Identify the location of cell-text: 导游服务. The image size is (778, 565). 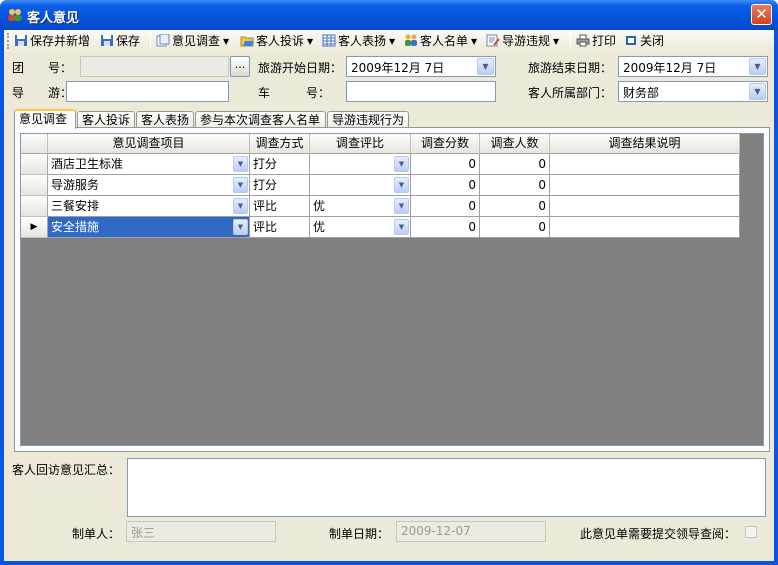
(75, 185).